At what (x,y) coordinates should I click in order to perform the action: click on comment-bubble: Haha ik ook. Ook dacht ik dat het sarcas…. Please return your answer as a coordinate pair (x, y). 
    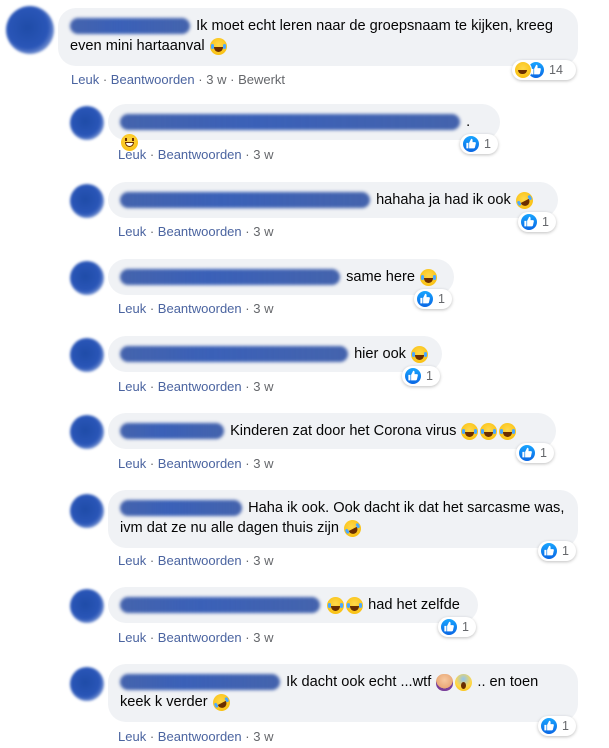
    Looking at the image, I should click on (343, 519).